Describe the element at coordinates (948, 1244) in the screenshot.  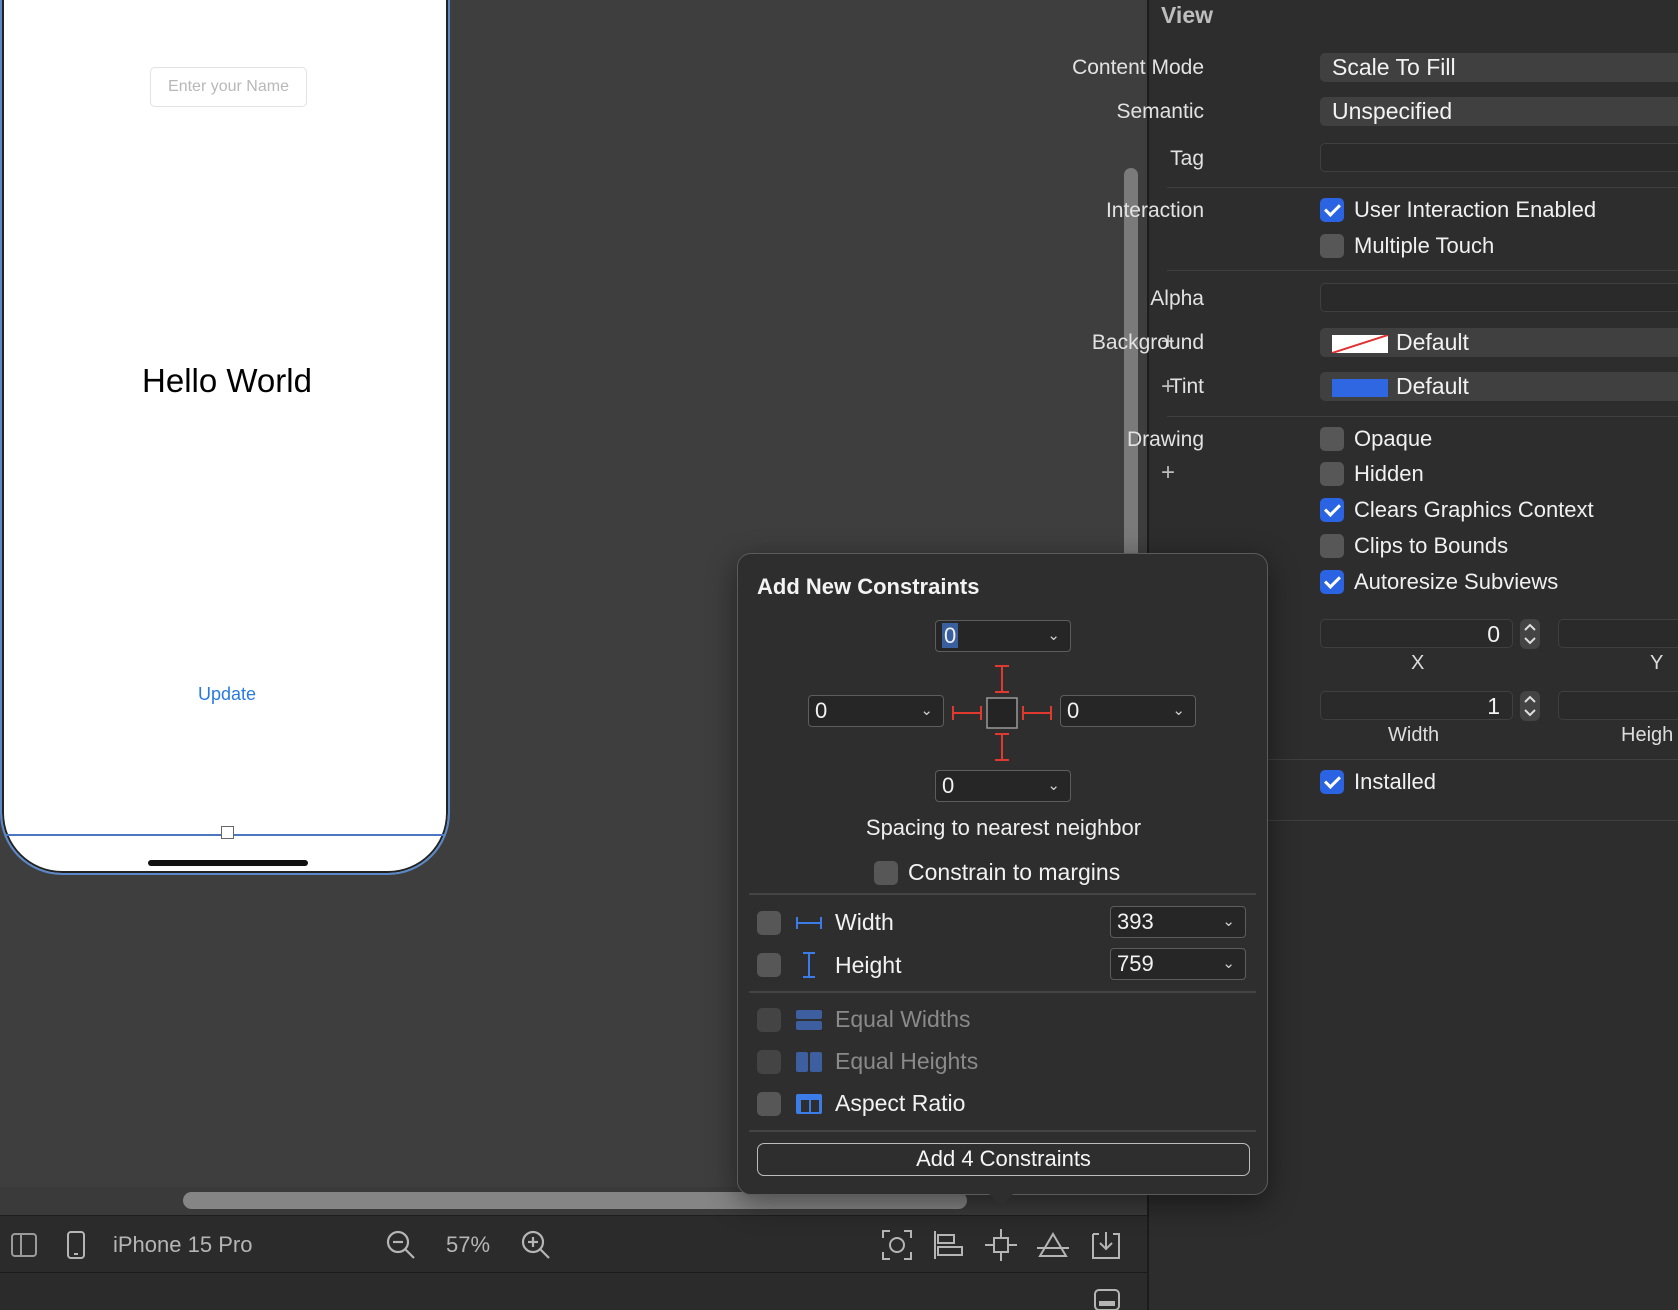
I see `align-icon` at that location.